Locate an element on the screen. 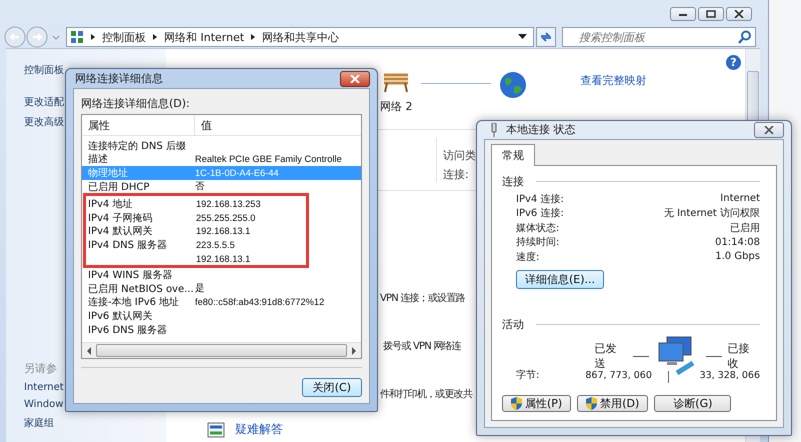 The width and height of the screenshot is (801, 442). help-button: ? is located at coordinates (733, 62).